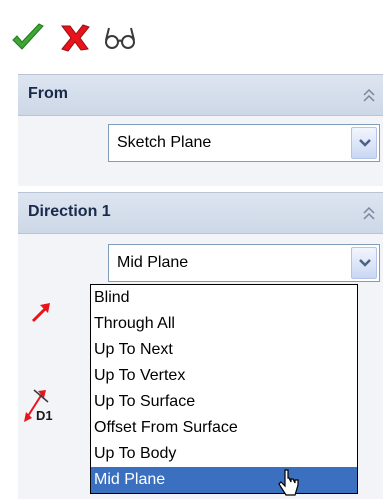 This screenshot has width=383, height=503. I want to click on option-blind: Blind, so click(224, 298).